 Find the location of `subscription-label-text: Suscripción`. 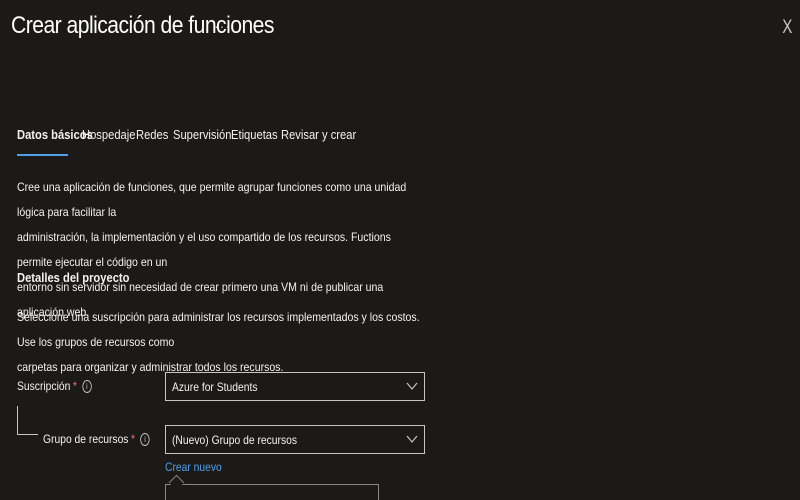

subscription-label-text: Suscripción is located at coordinates (44, 386).